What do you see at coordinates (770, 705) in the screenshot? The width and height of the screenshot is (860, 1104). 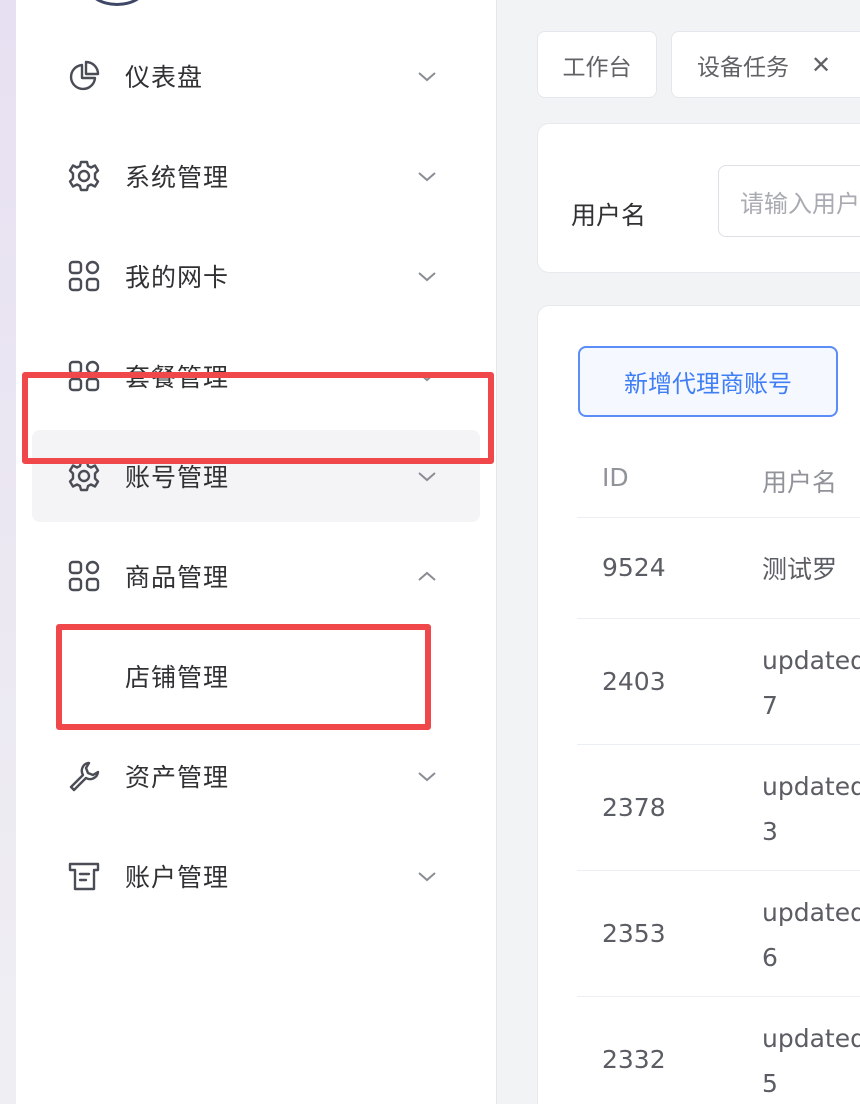 I see `cell-username-wrap: 7` at bounding box center [770, 705].